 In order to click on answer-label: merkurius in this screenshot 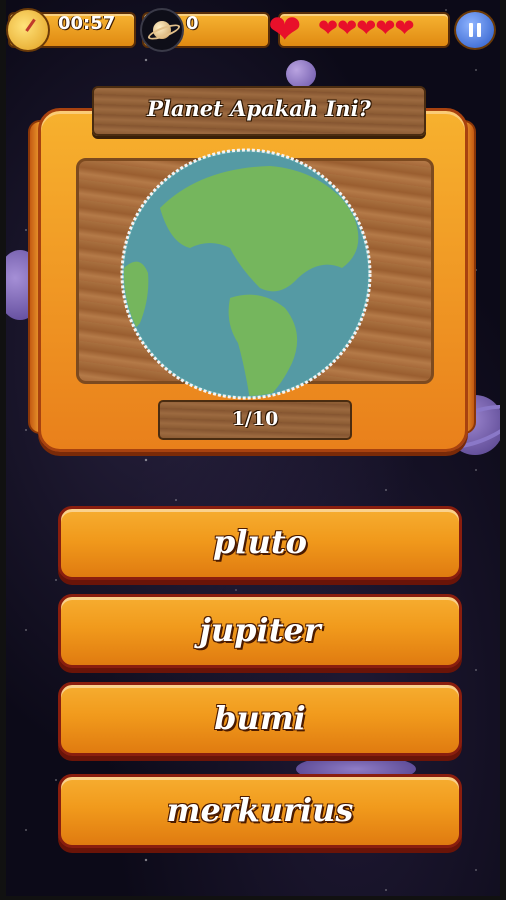, I will do `click(260, 810)`.